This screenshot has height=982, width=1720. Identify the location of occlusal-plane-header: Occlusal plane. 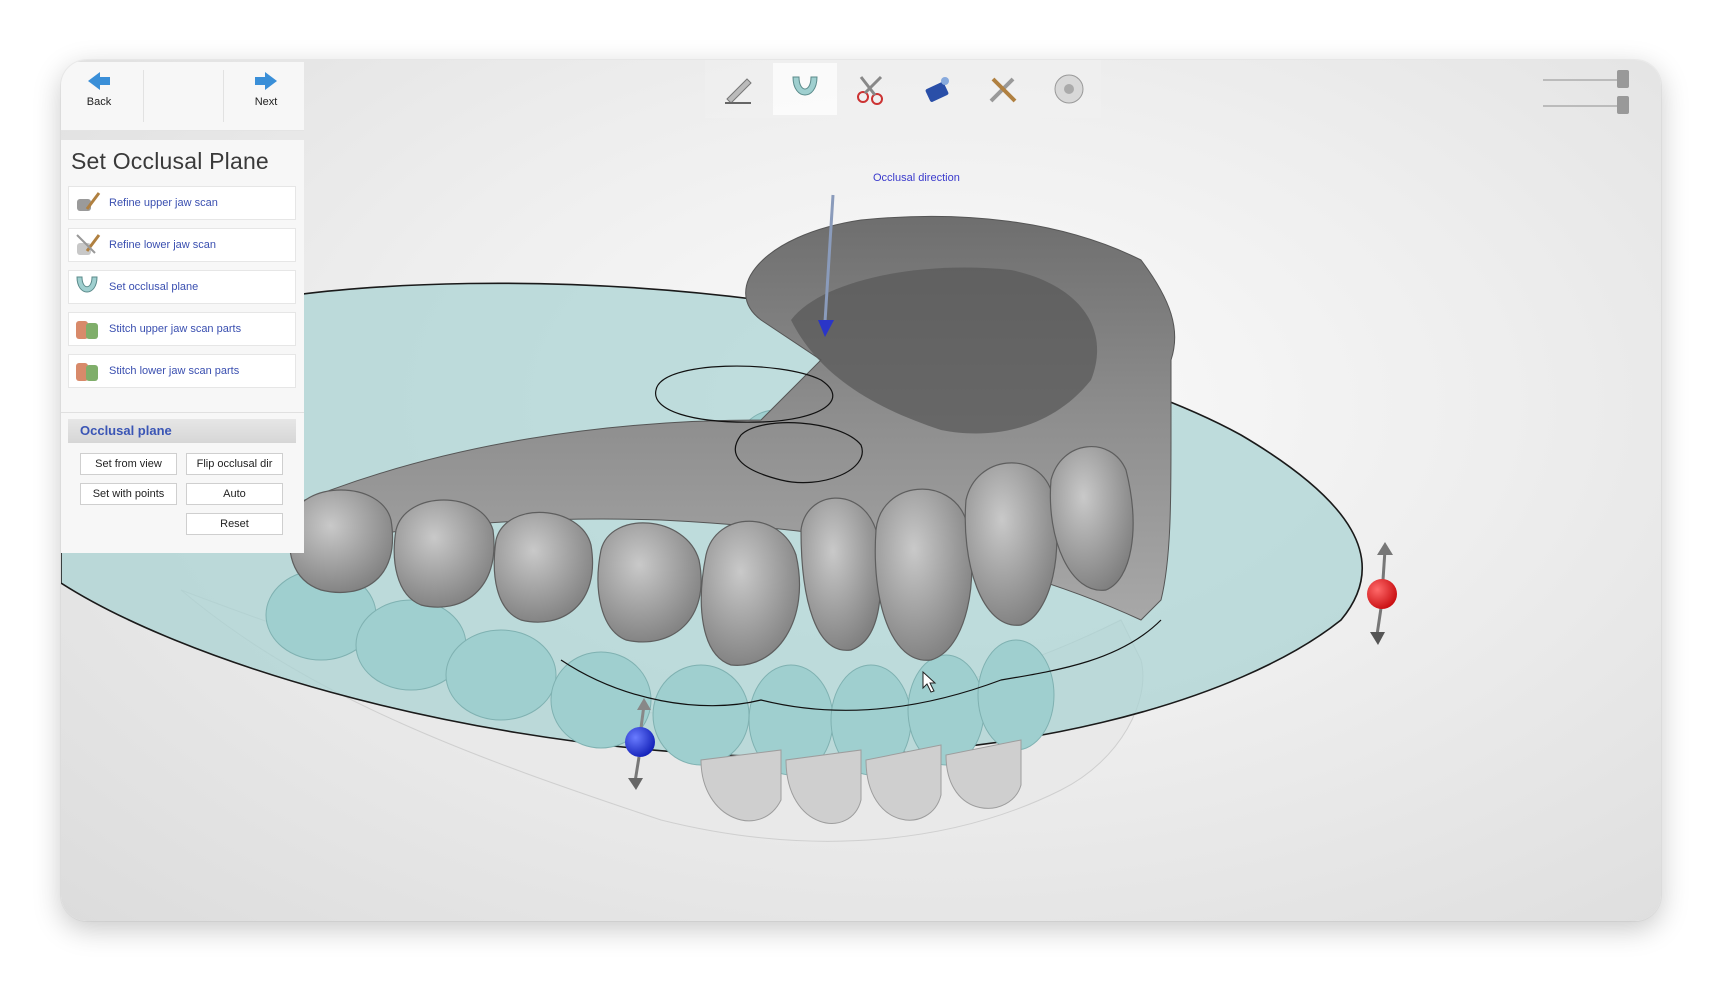
(182, 431).